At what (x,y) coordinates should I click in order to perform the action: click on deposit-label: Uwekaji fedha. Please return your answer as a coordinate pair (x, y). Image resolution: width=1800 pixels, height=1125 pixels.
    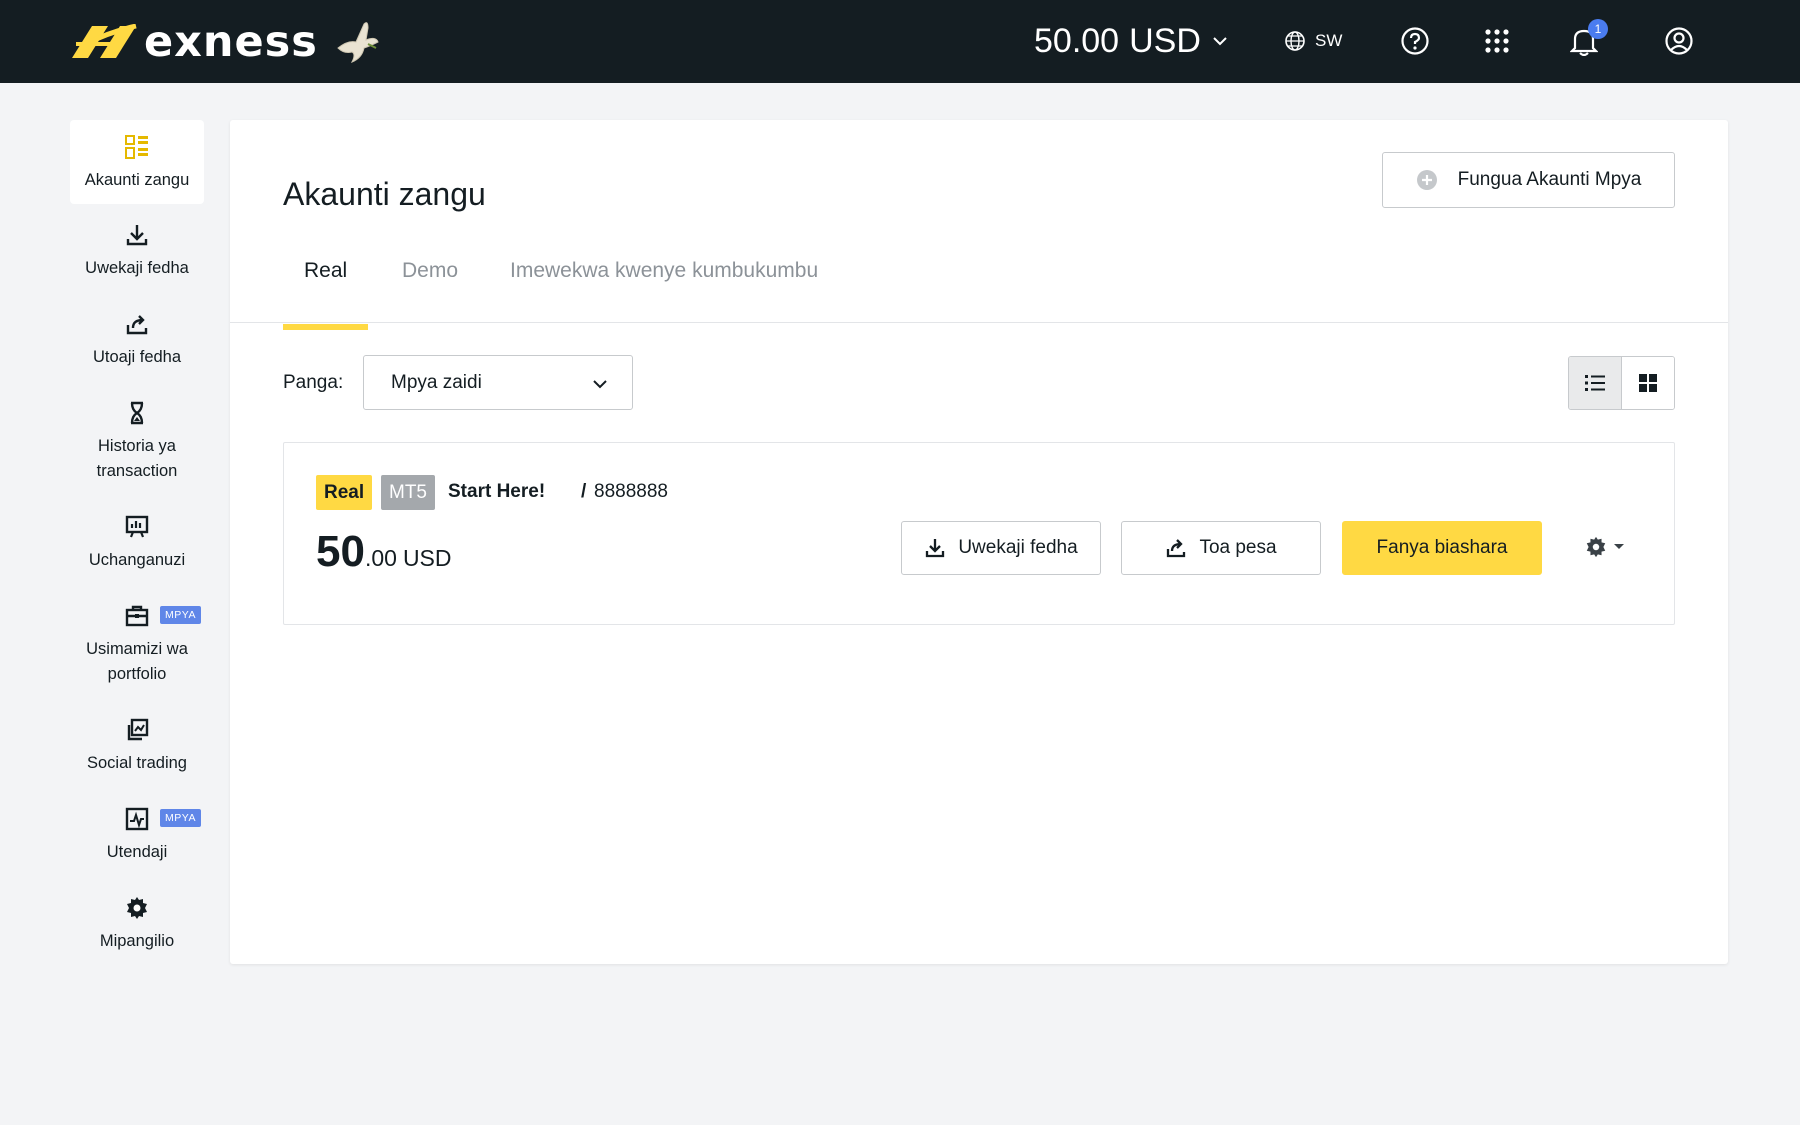
    Looking at the image, I should click on (1018, 547).